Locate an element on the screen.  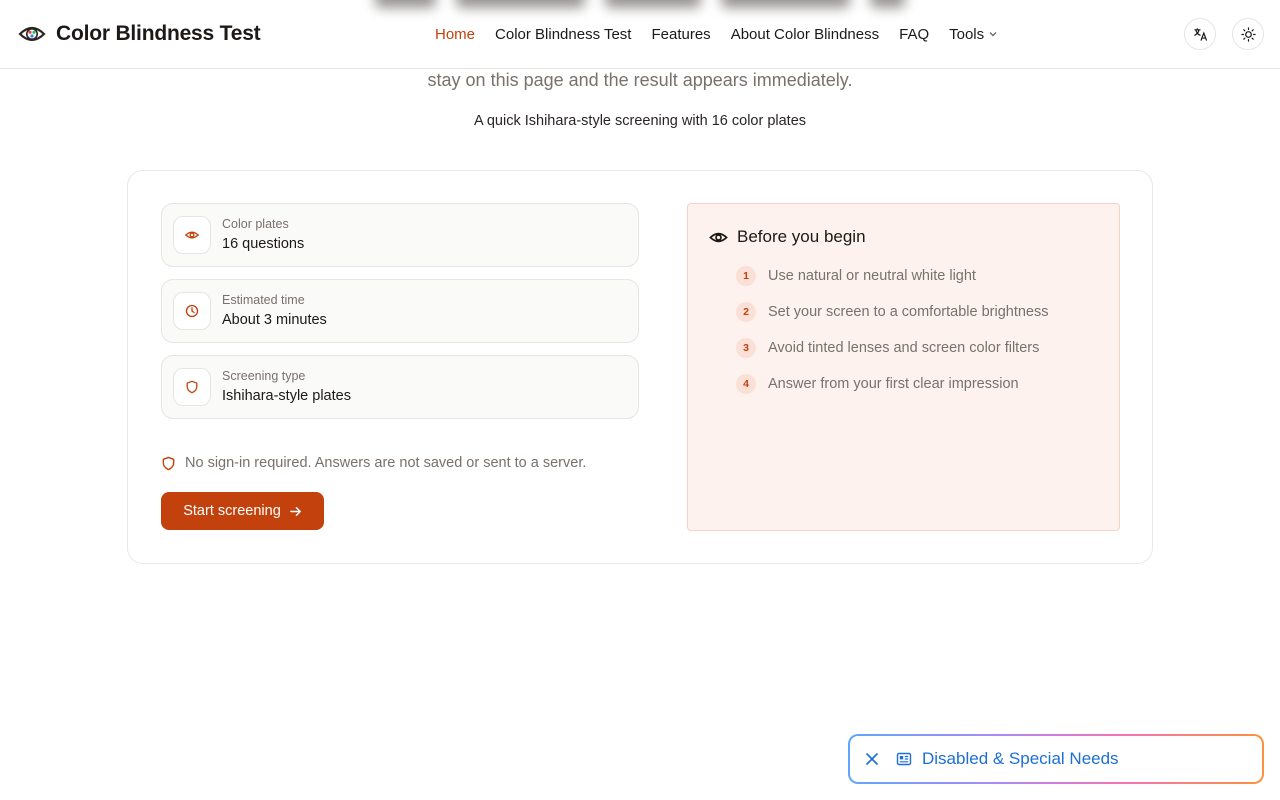
info-label: Screening type is located at coordinates (264, 376).